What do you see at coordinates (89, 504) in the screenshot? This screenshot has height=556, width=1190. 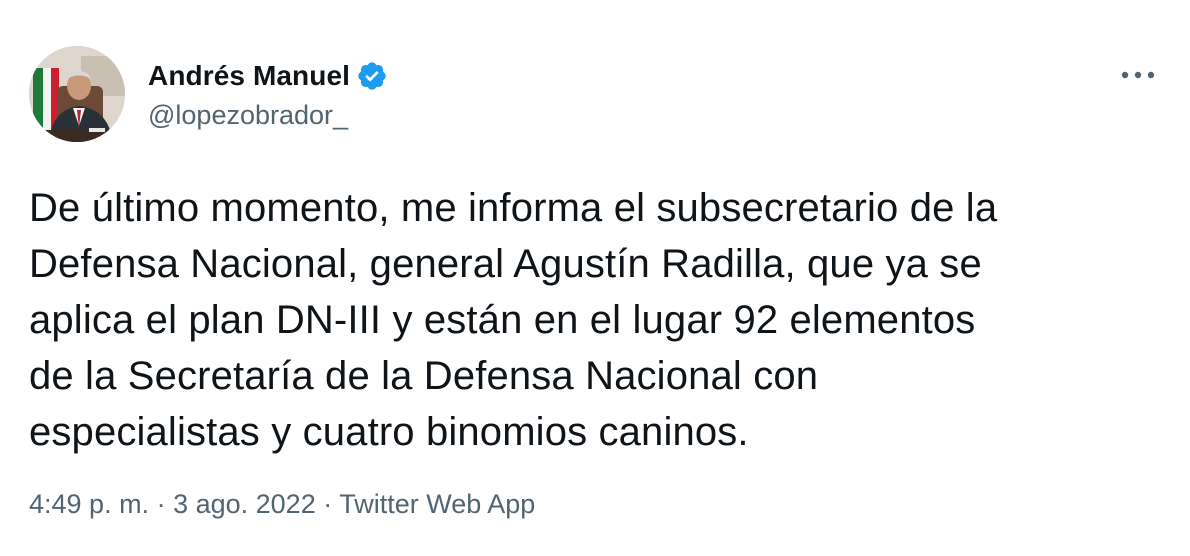 I see `tweet-time: 4:49 p. m.` at bounding box center [89, 504].